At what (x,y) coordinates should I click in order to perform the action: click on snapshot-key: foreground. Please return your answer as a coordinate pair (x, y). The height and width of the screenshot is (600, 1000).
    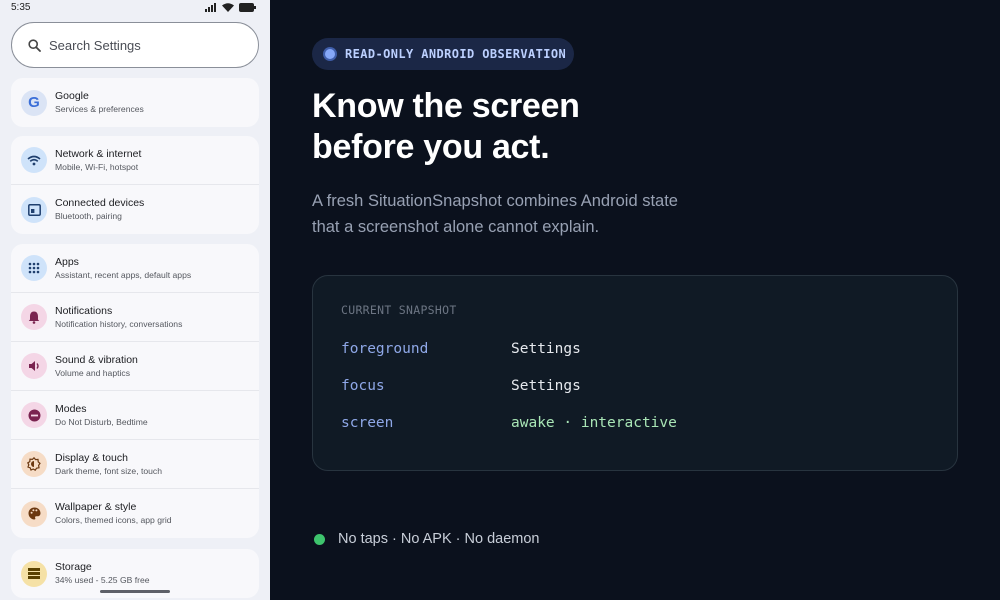
    Looking at the image, I should click on (385, 349).